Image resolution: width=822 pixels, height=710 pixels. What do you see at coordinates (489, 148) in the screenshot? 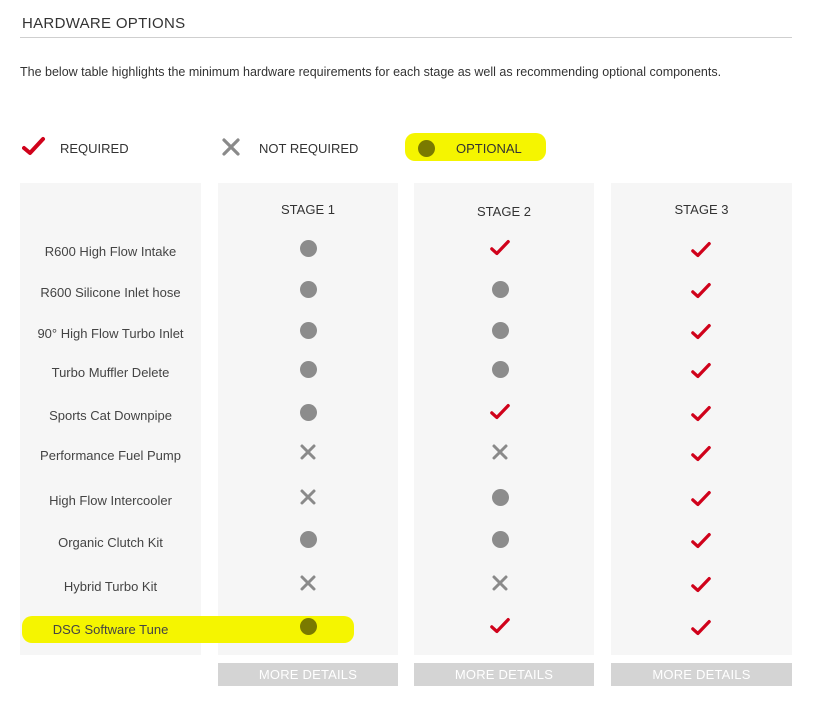
I see `legend-optional-label: OPTIONAL` at bounding box center [489, 148].